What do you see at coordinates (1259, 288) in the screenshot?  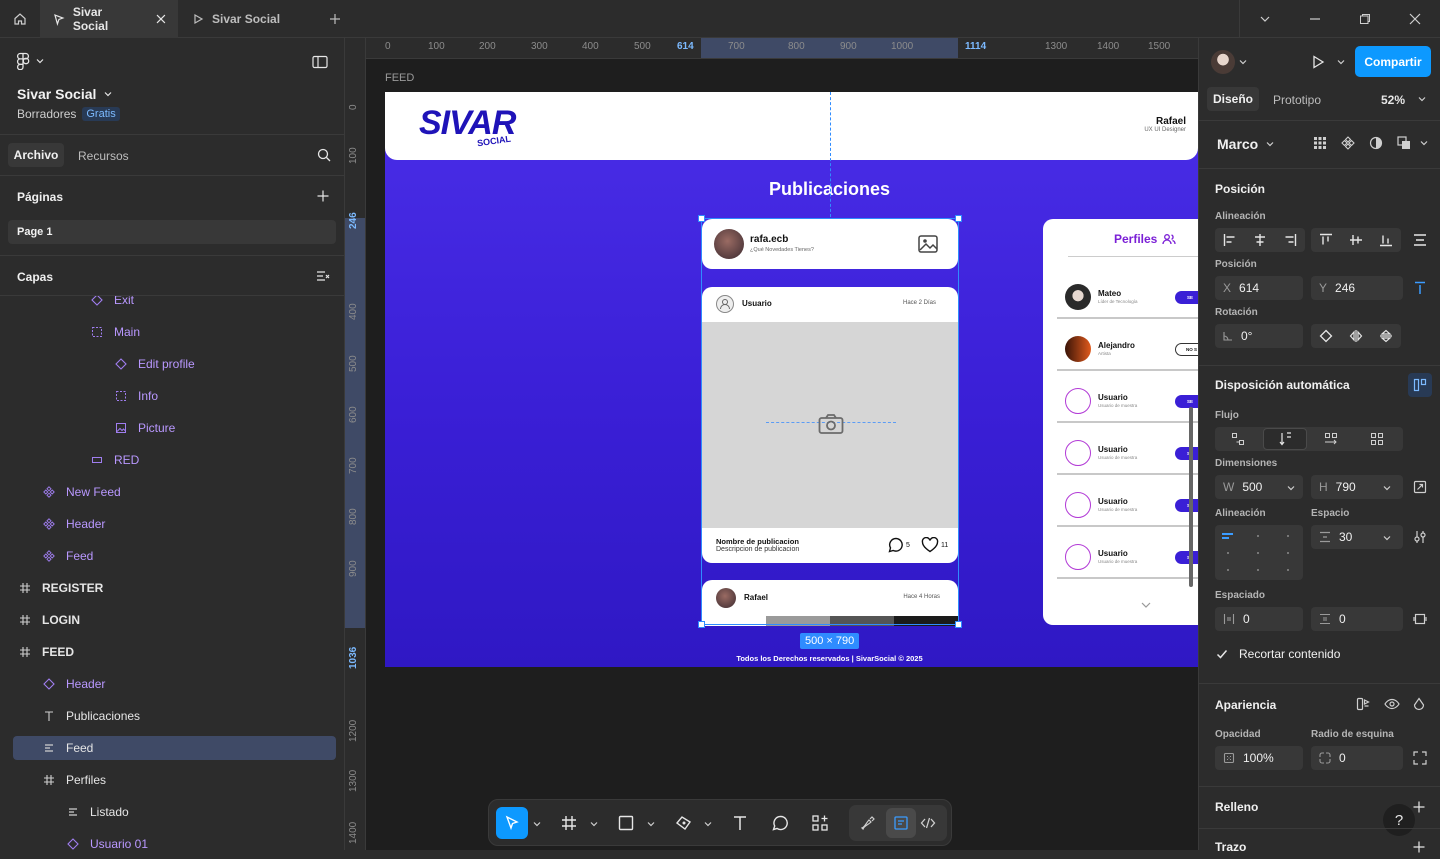 I see `x-input: X 614` at bounding box center [1259, 288].